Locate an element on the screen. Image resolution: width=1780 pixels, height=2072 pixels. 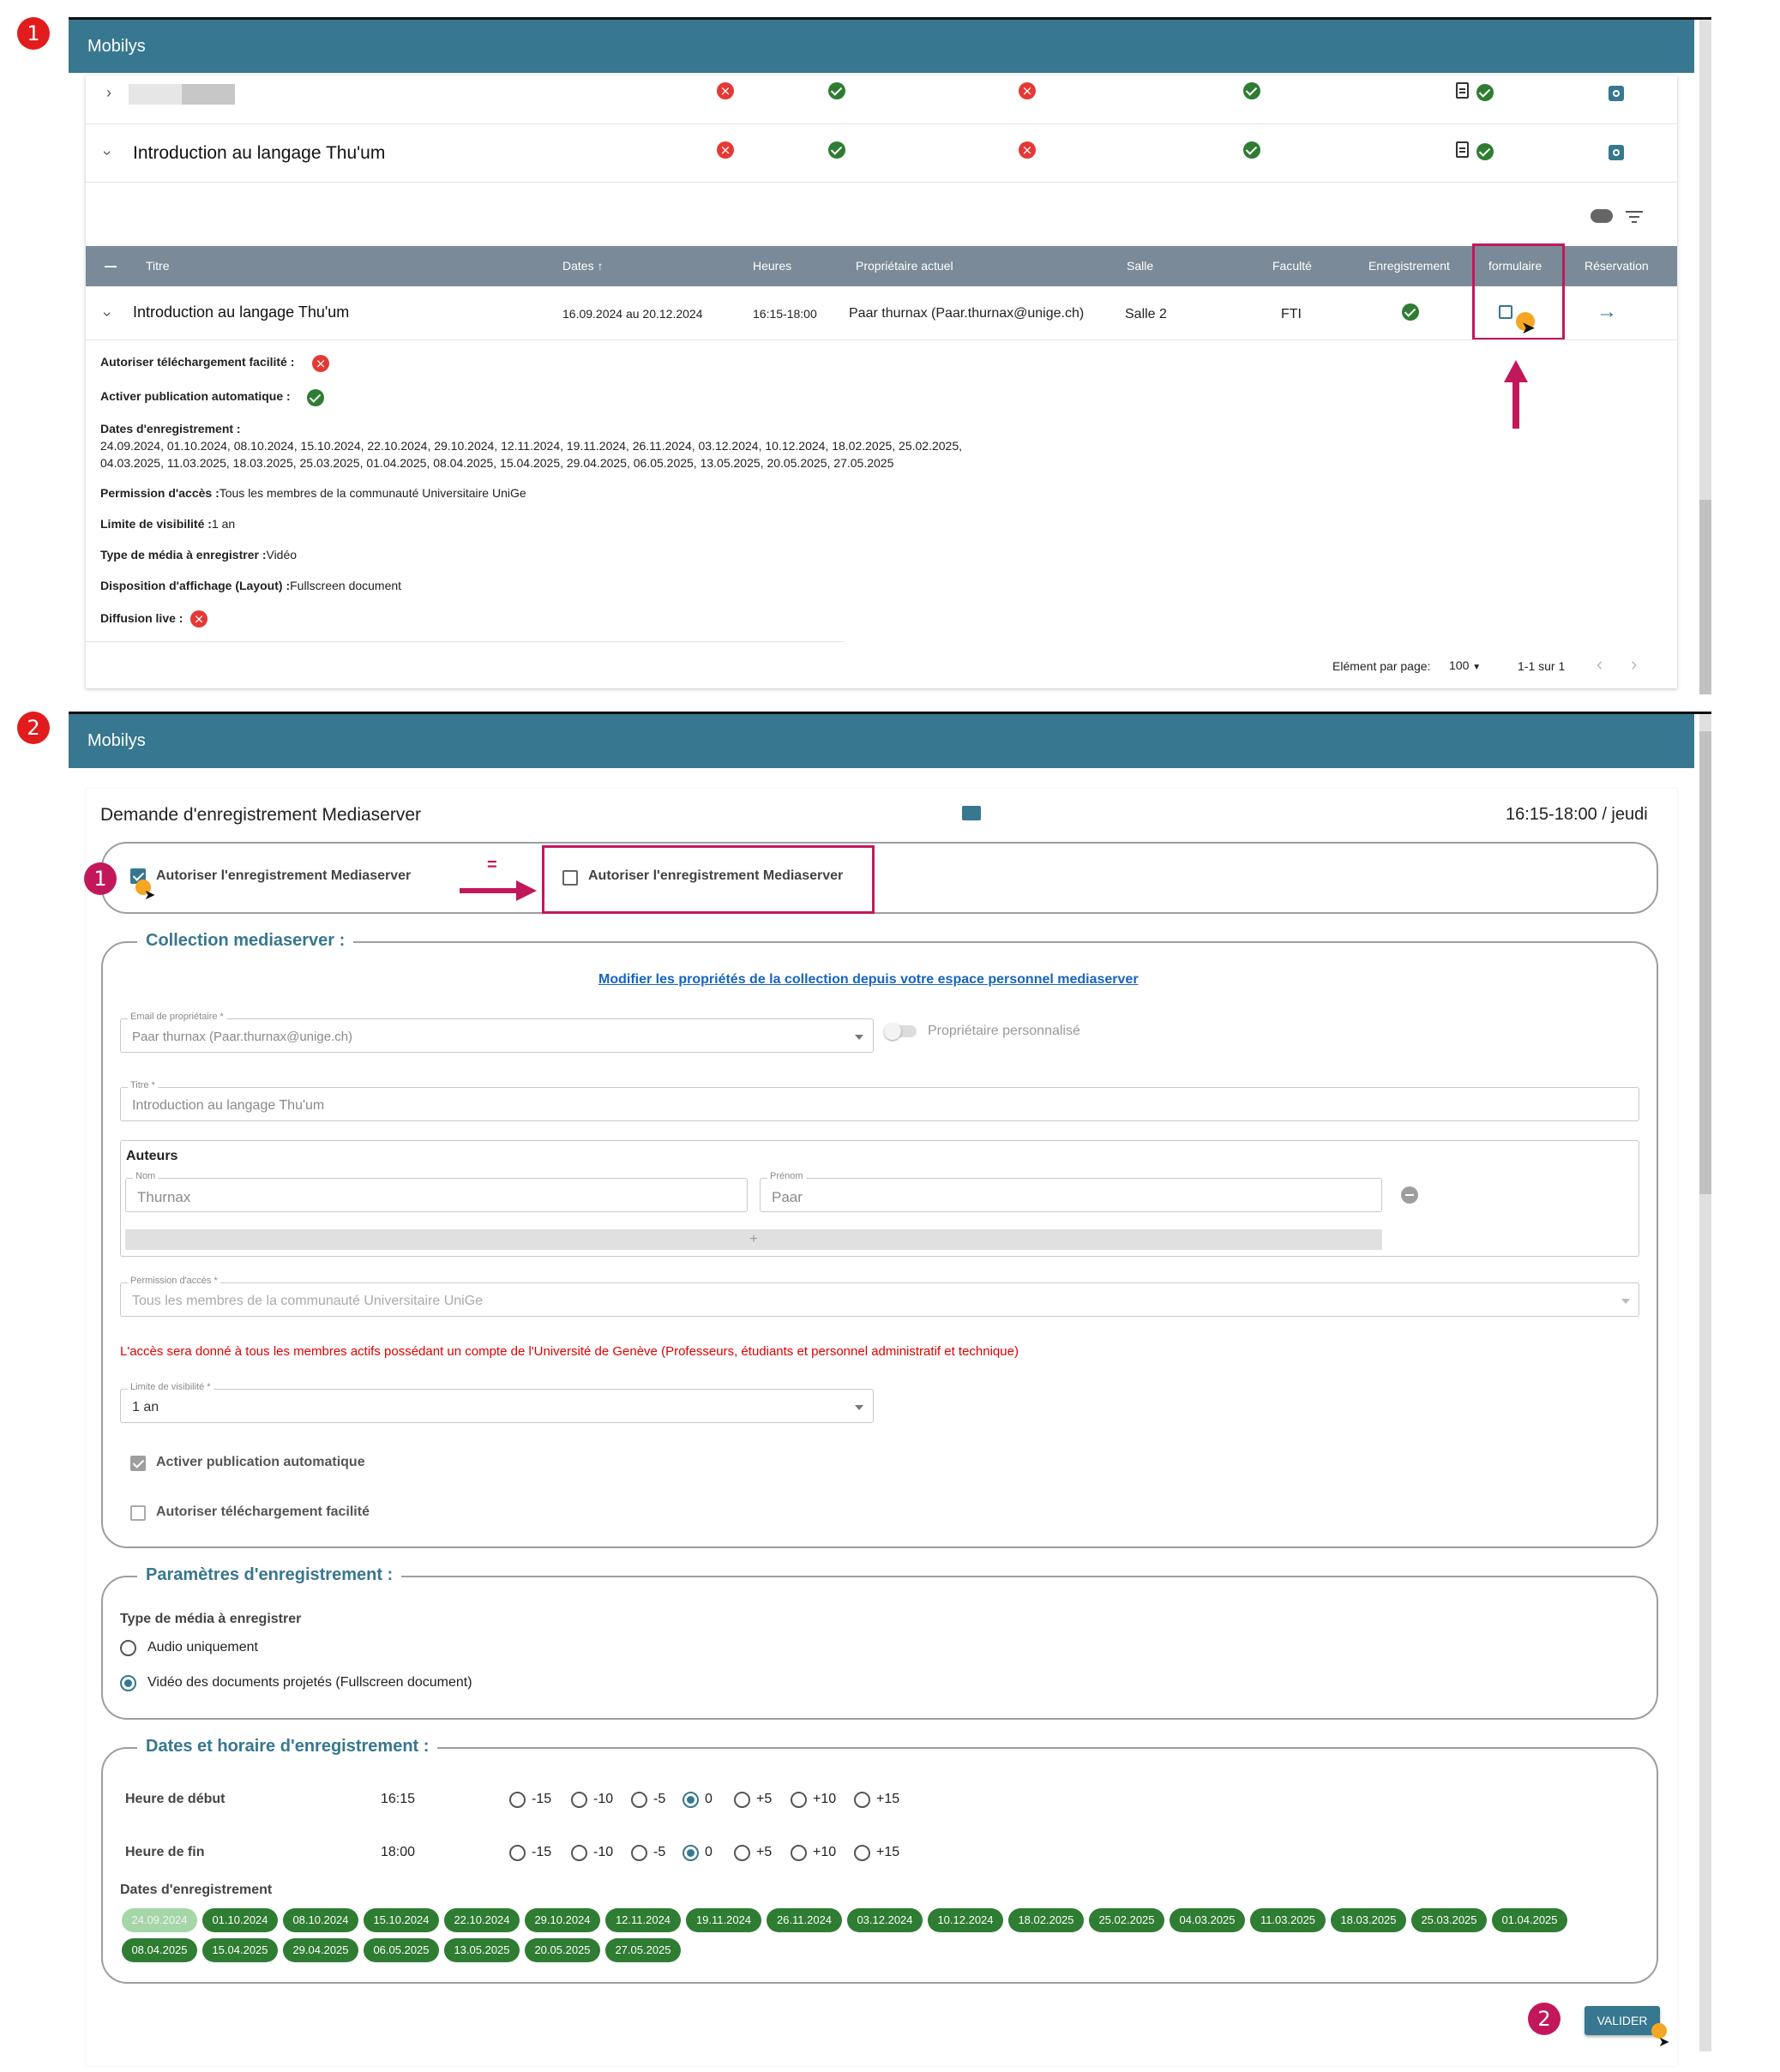
chevron-right-icon: › is located at coordinates (109, 93).